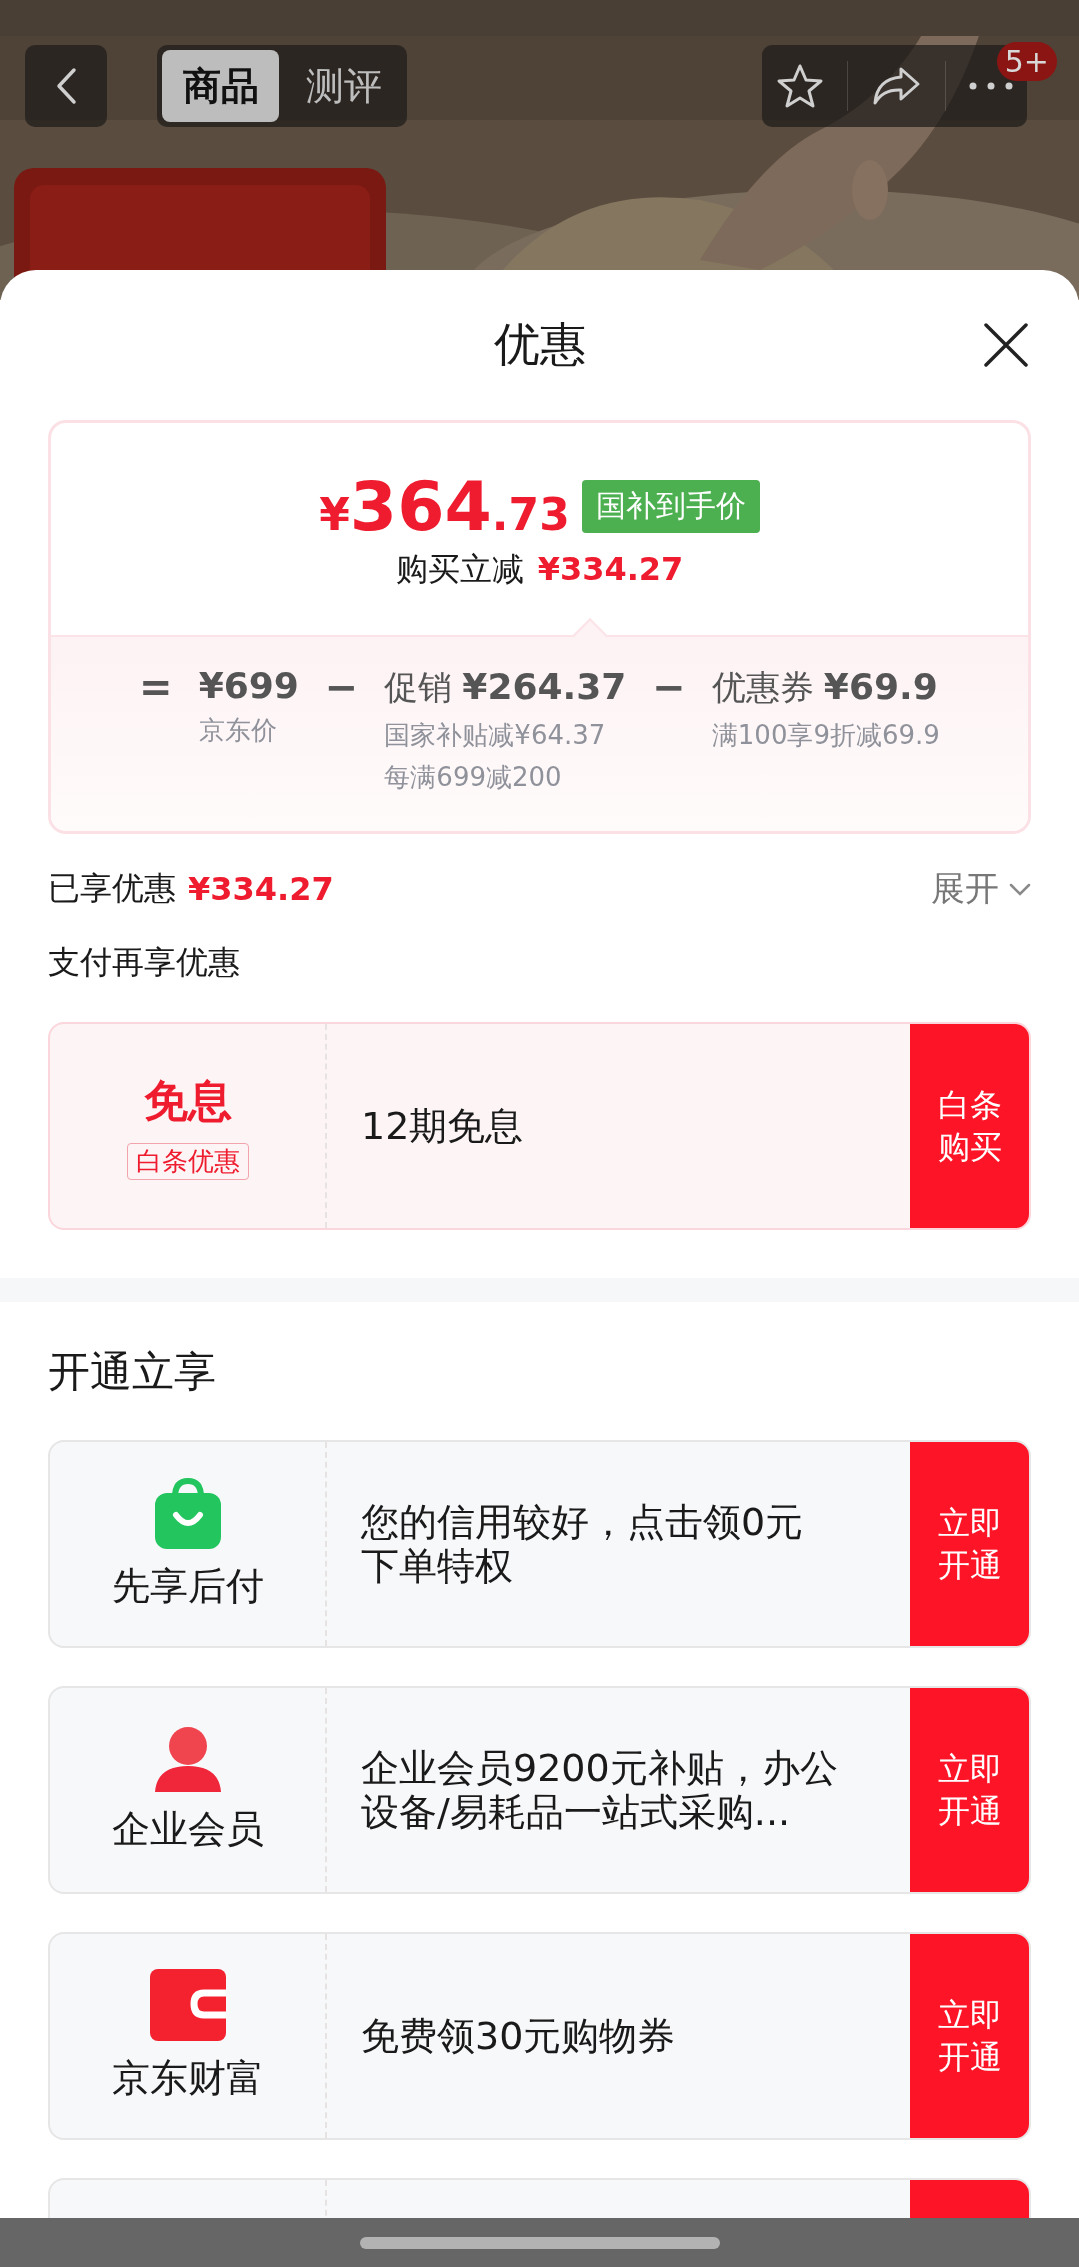 The height and width of the screenshot is (2267, 1079). What do you see at coordinates (248, 685) in the screenshot?
I see `breakdown-amount: ¥699` at bounding box center [248, 685].